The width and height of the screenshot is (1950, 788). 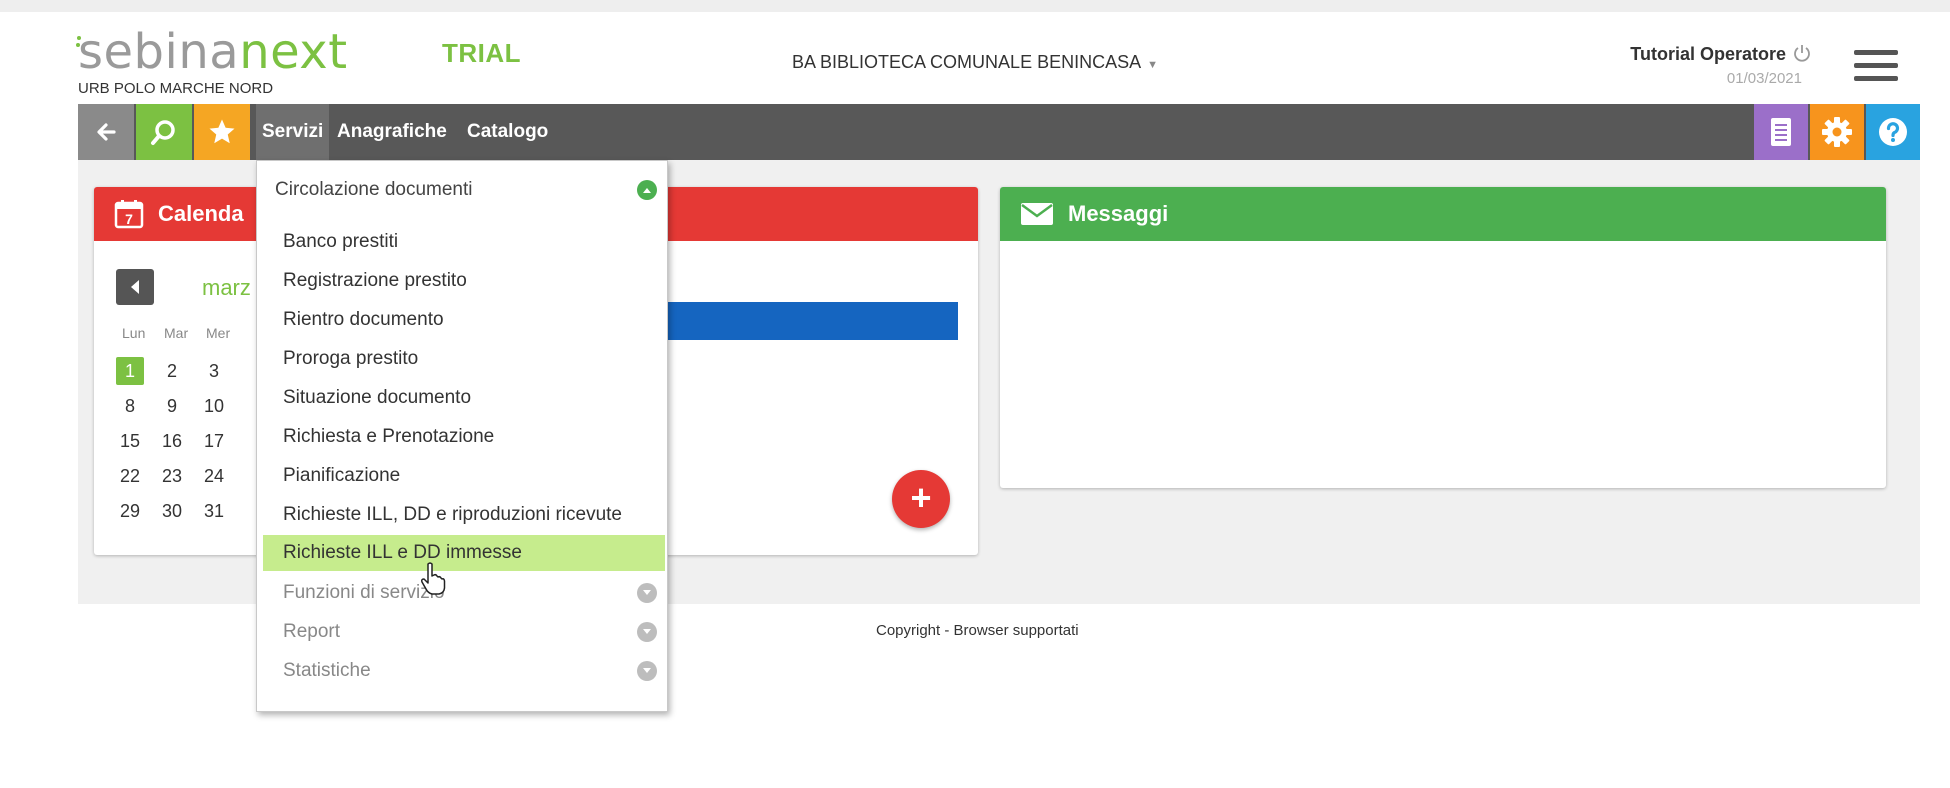 I want to click on calendar-title: Calenda, so click(x=201, y=213).